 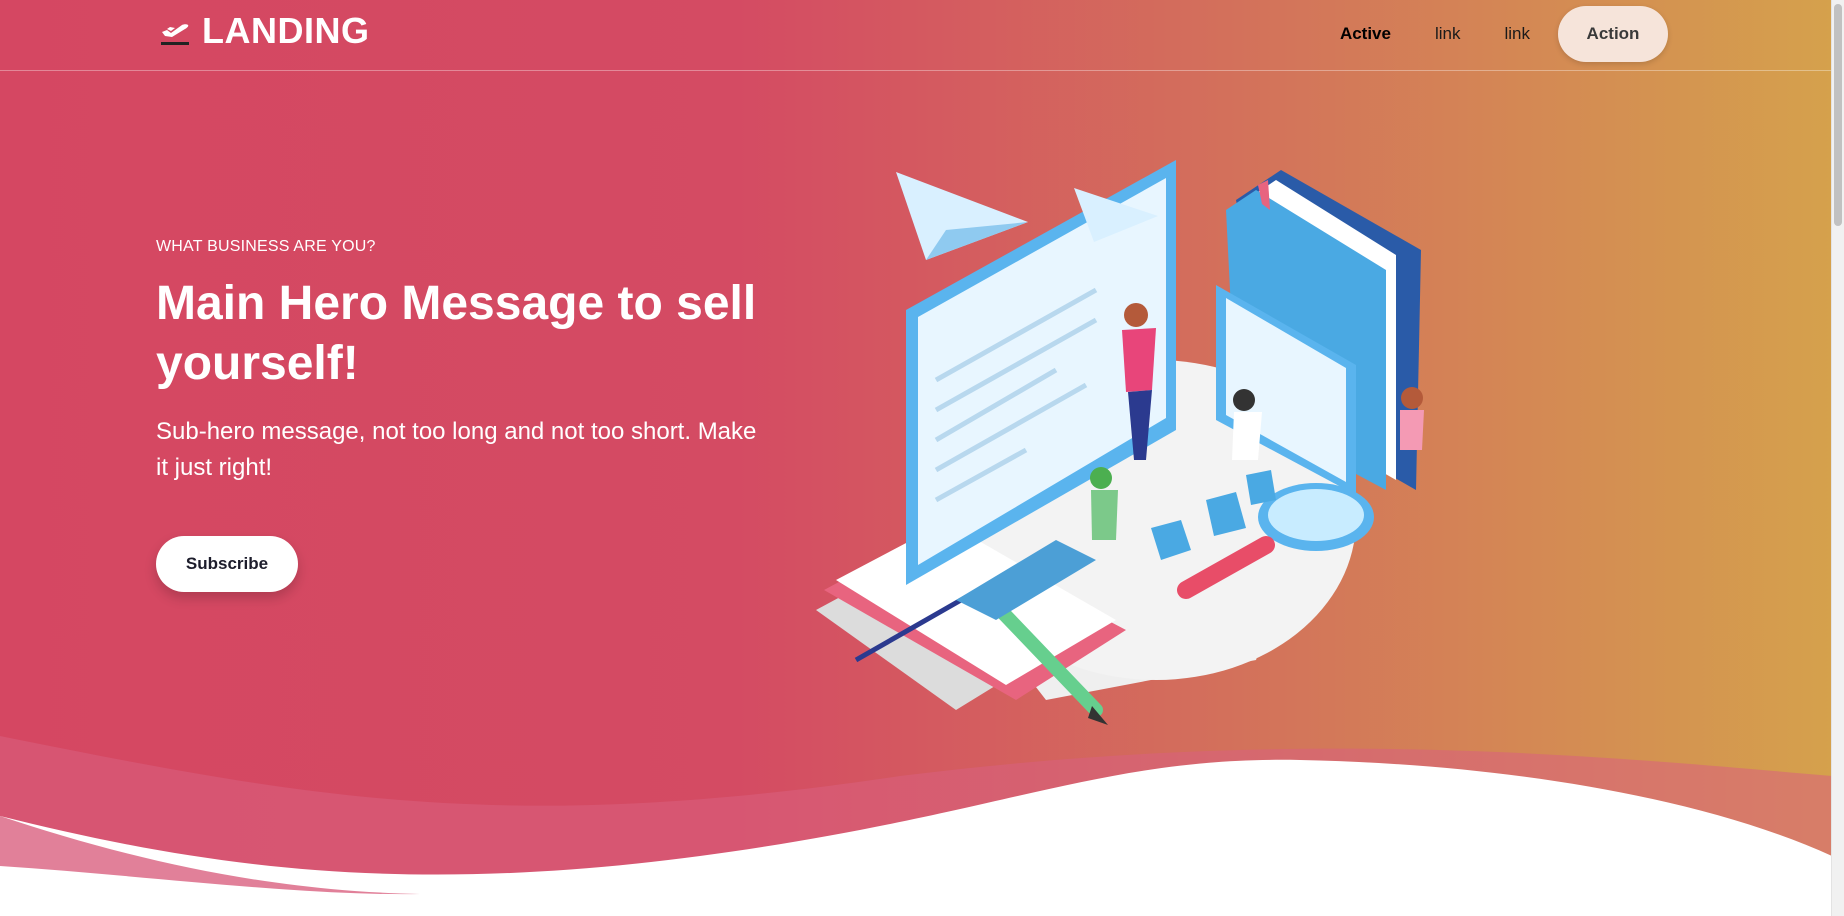 I want to click on top-navbar: LANDING Active link link Action, so click(x=916, y=35).